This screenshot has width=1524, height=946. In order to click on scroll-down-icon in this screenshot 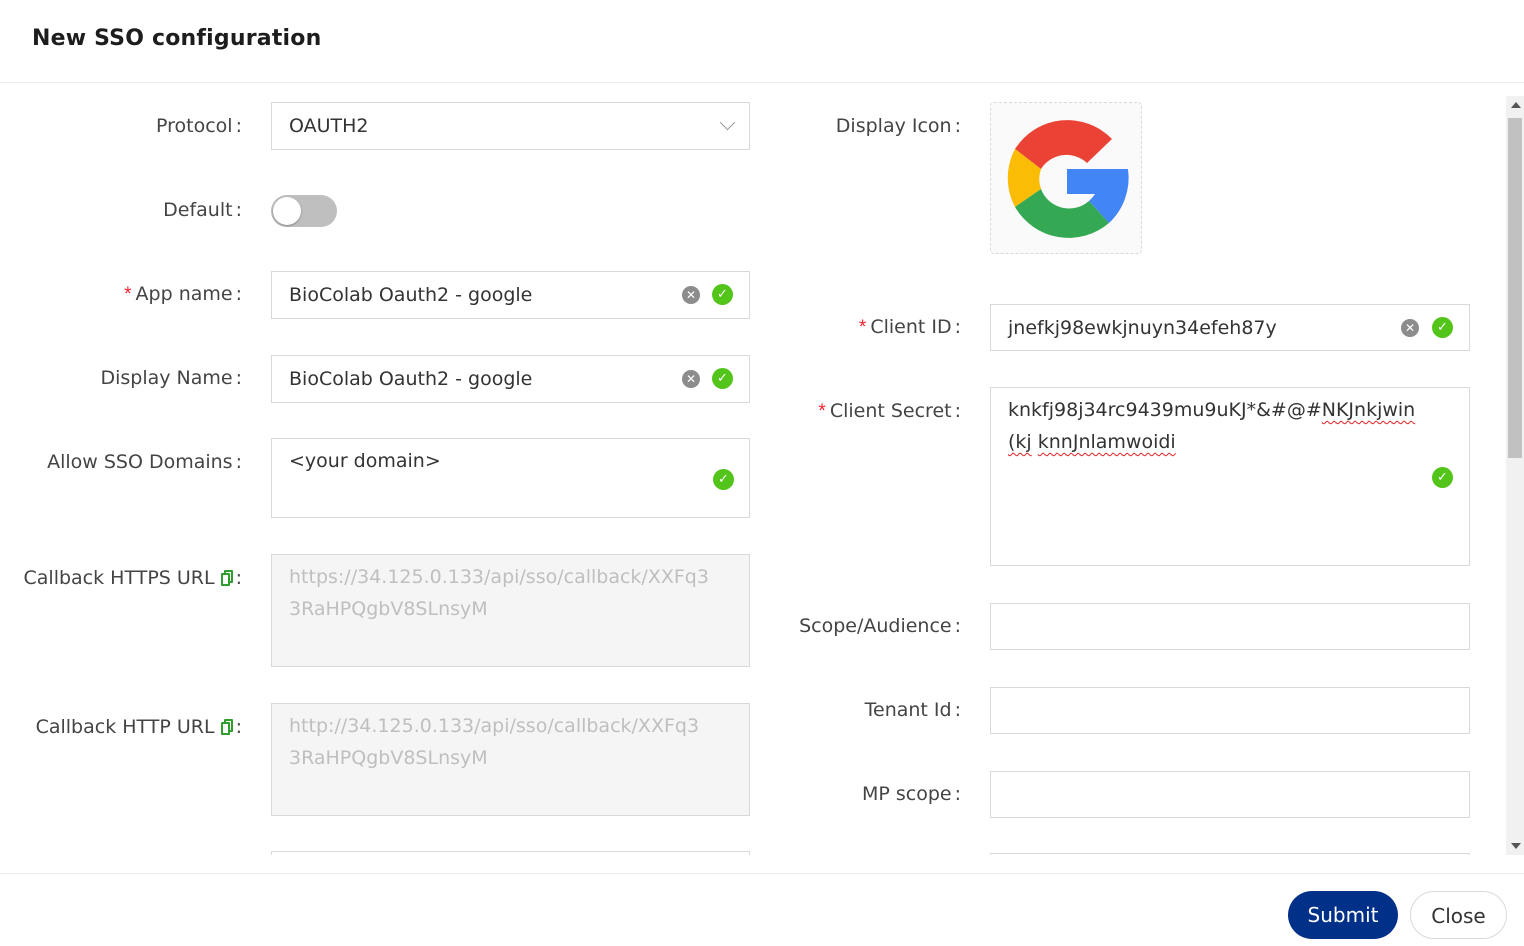, I will do `click(1516, 846)`.